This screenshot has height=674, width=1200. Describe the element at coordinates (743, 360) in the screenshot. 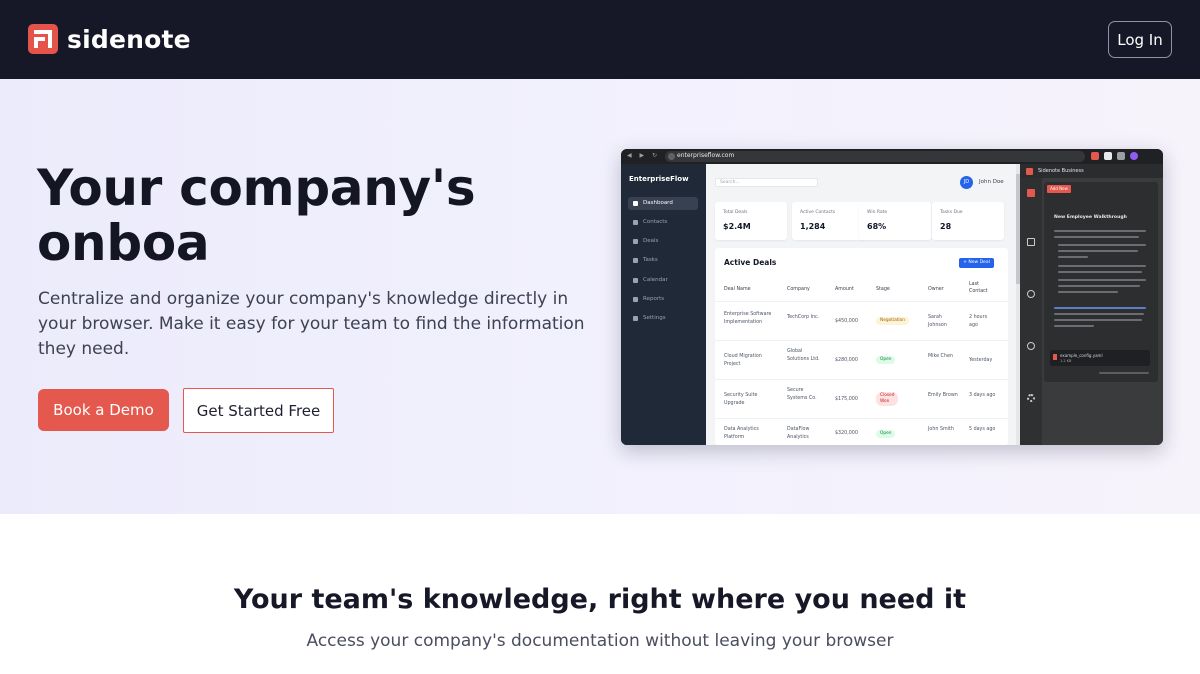

I see `deal-name: Cloud Migration Project` at that location.